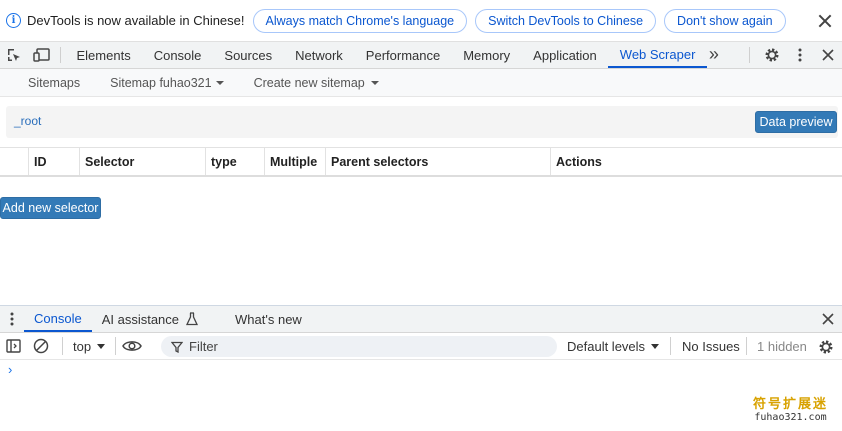  Describe the element at coordinates (14, 55) in the screenshot. I see `inspect-element-icon` at that location.